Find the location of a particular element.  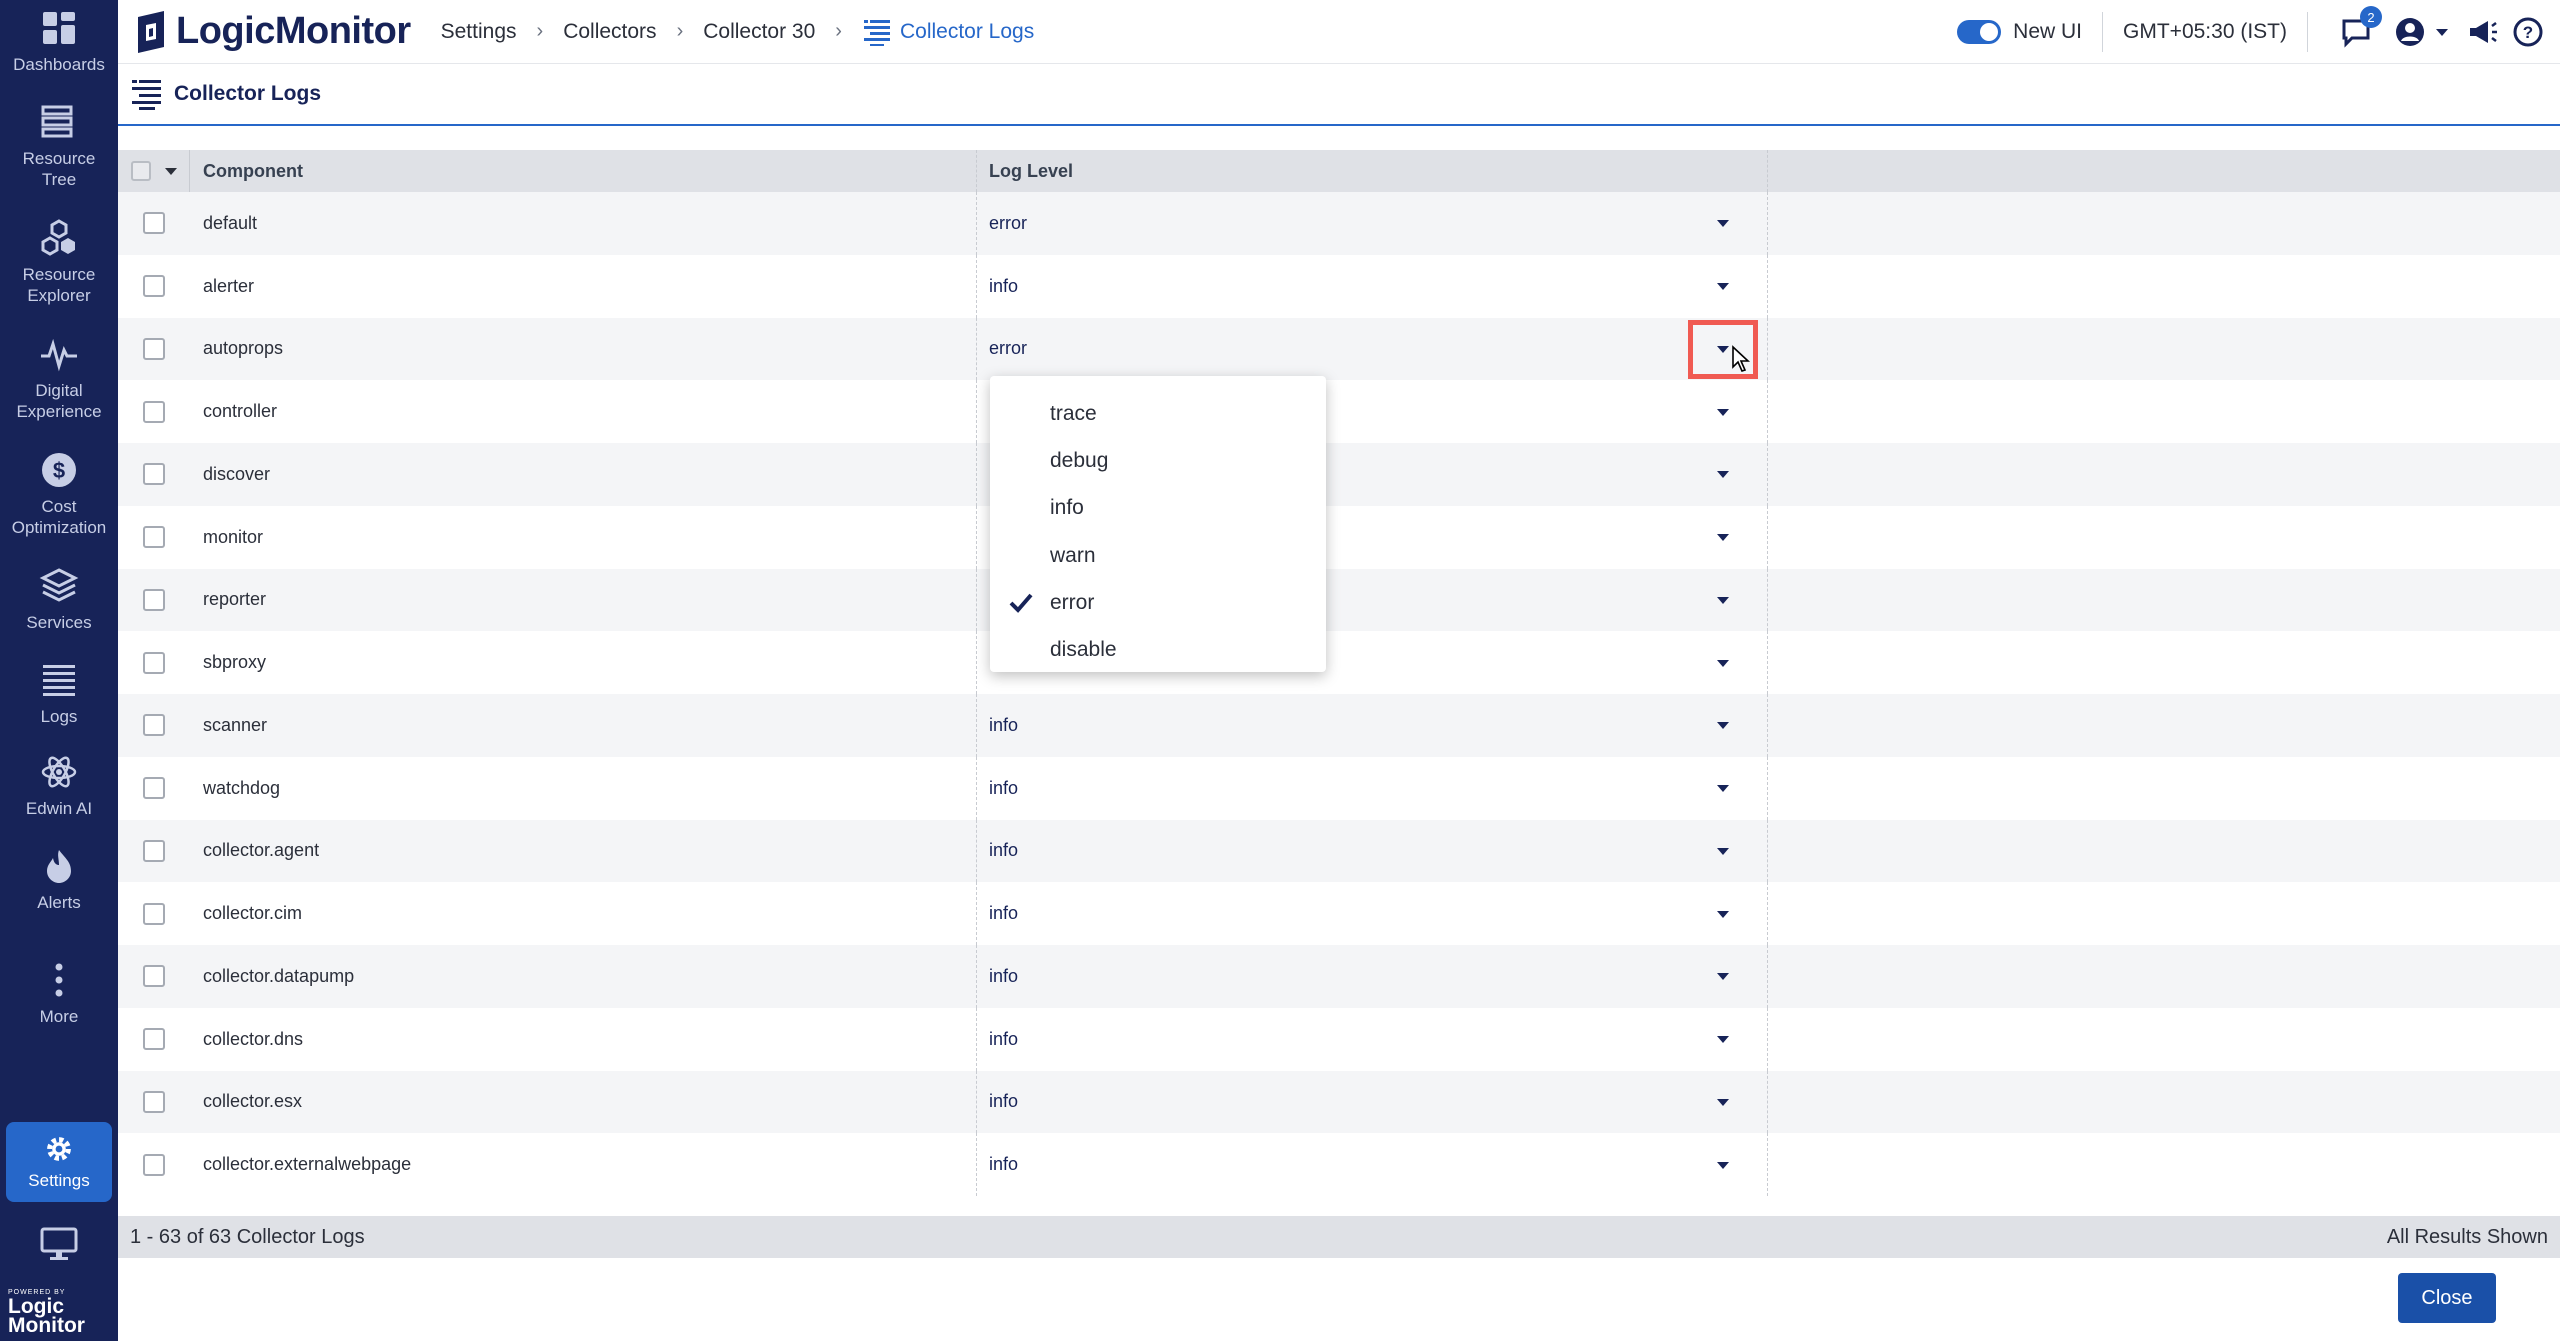

nav-label: Cost Optimization is located at coordinates (59, 517).